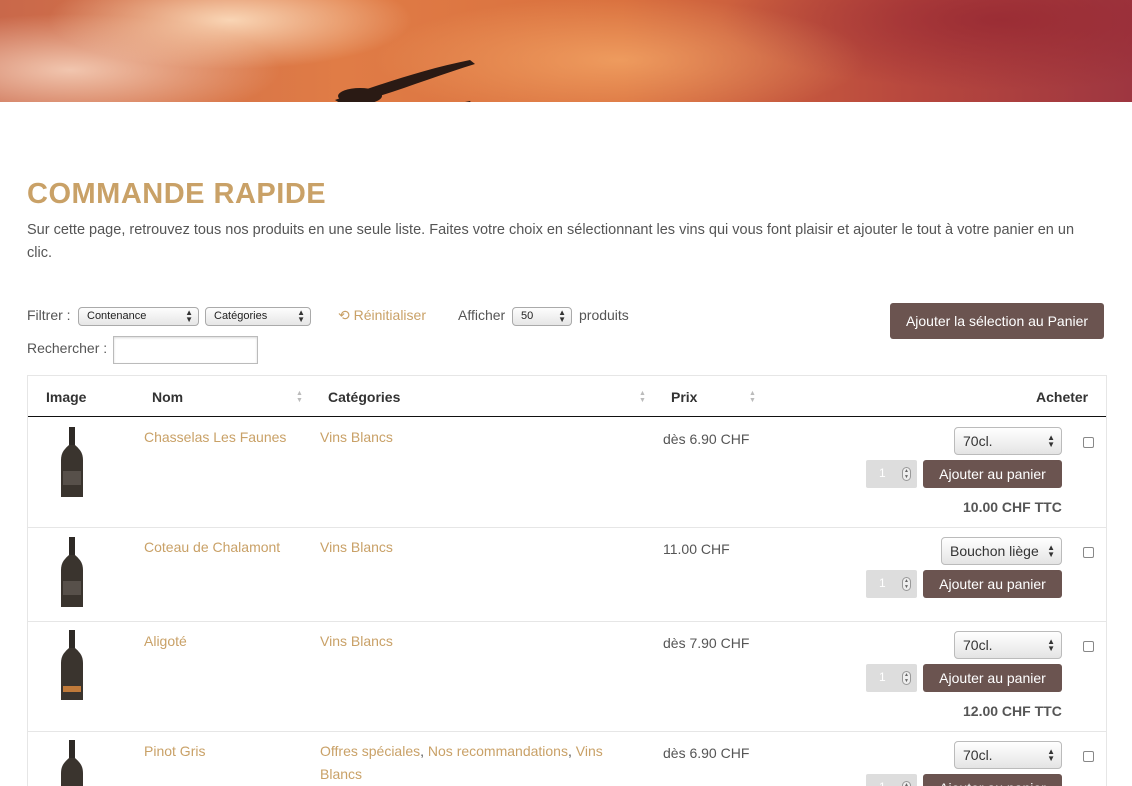 The width and height of the screenshot is (1132, 786). I want to click on product-price: dès 7.90 CHF, so click(706, 643).